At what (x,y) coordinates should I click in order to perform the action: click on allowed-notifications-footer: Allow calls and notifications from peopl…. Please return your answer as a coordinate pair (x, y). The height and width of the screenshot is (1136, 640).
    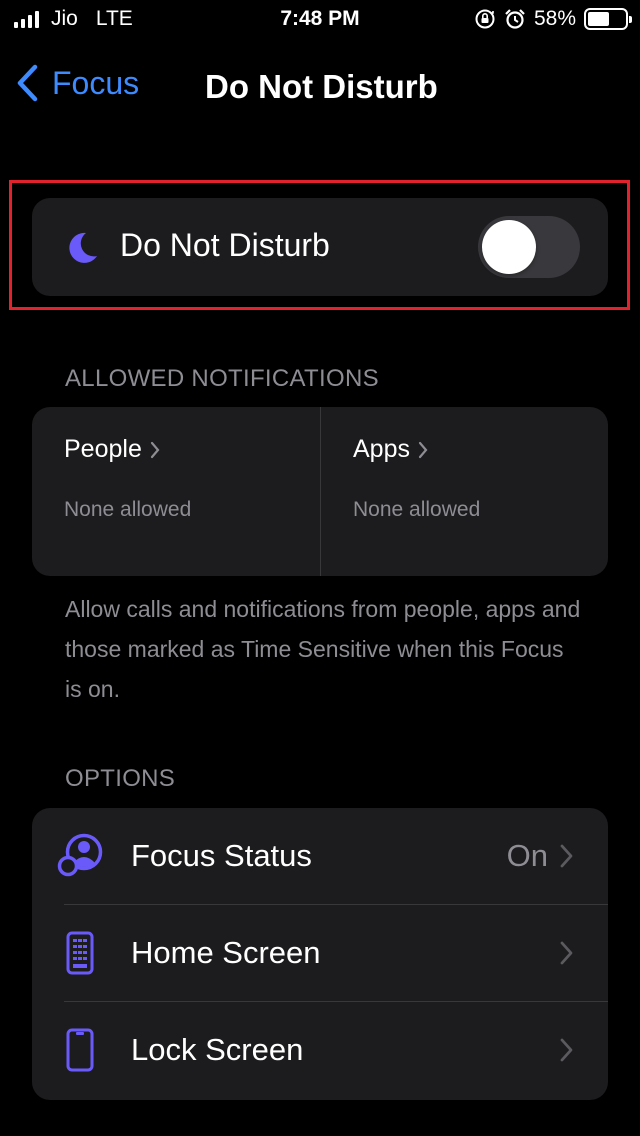
    Looking at the image, I should click on (323, 649).